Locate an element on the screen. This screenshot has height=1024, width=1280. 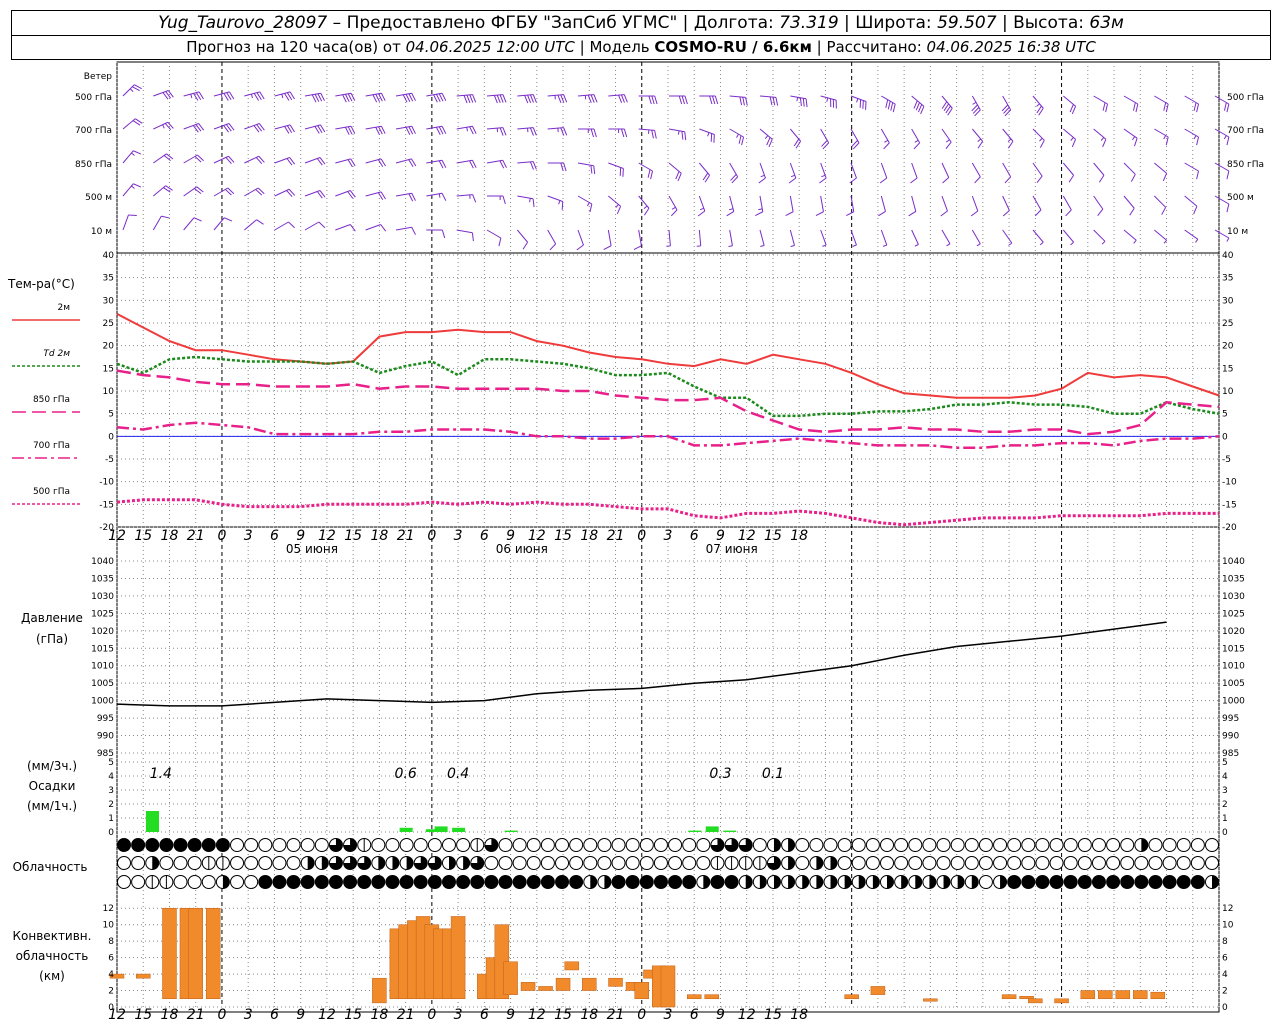
precip-tick-left: 2 is located at coordinates (111, 805).